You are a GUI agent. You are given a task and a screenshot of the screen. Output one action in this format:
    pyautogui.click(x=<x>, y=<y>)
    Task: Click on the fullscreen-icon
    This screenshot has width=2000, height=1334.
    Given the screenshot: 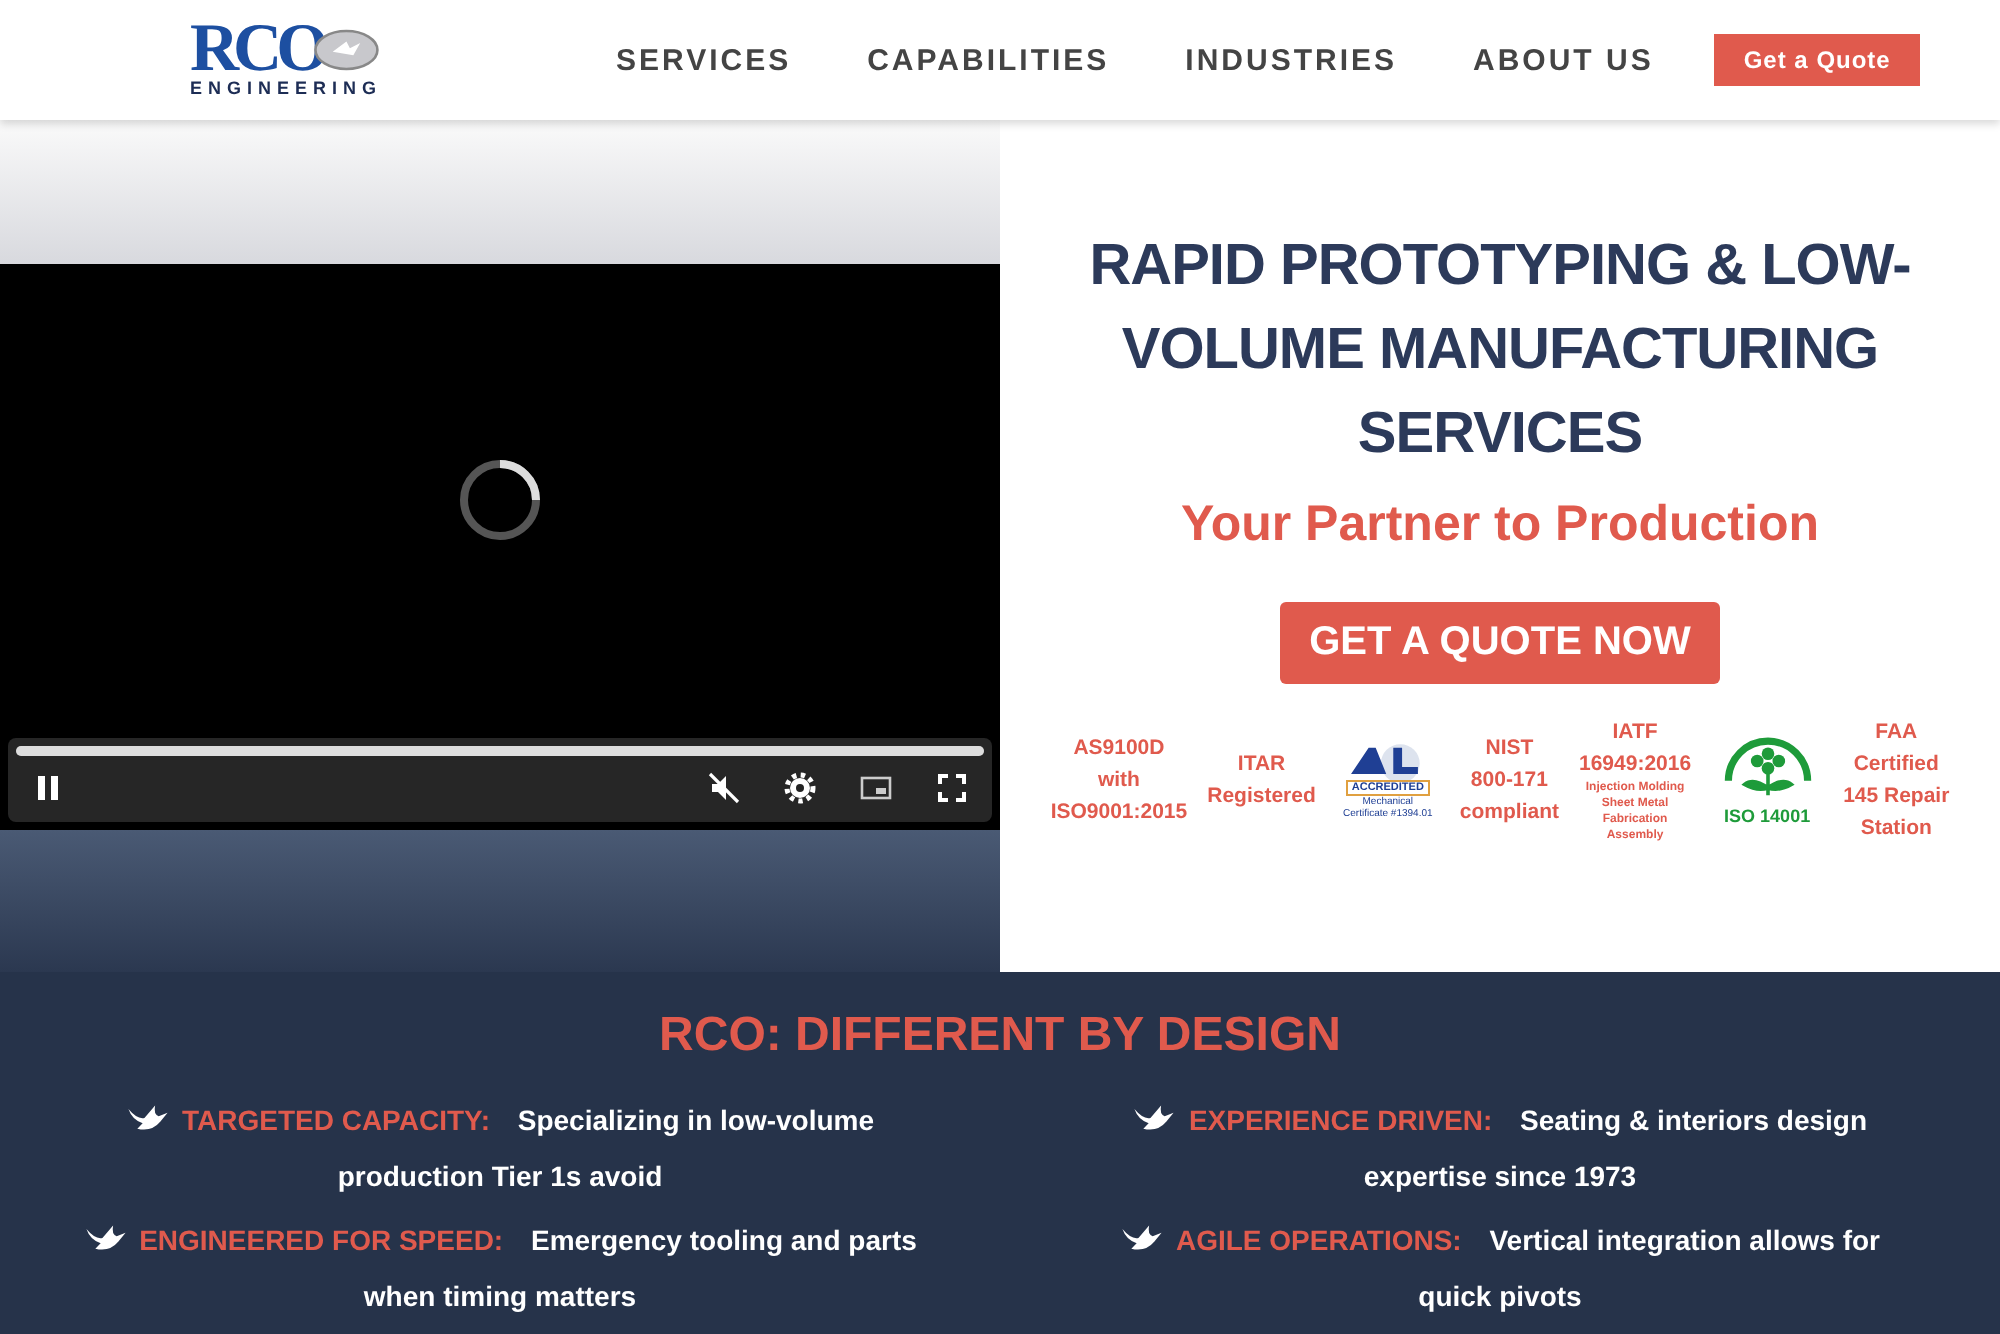 What is the action you would take?
    pyautogui.click(x=952, y=788)
    